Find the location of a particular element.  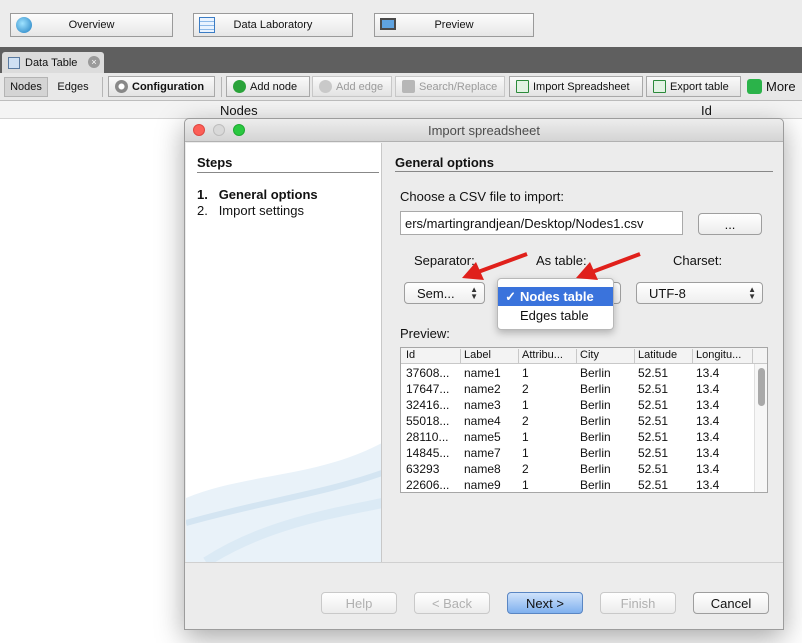

preview-button: Preview is located at coordinates (454, 25).